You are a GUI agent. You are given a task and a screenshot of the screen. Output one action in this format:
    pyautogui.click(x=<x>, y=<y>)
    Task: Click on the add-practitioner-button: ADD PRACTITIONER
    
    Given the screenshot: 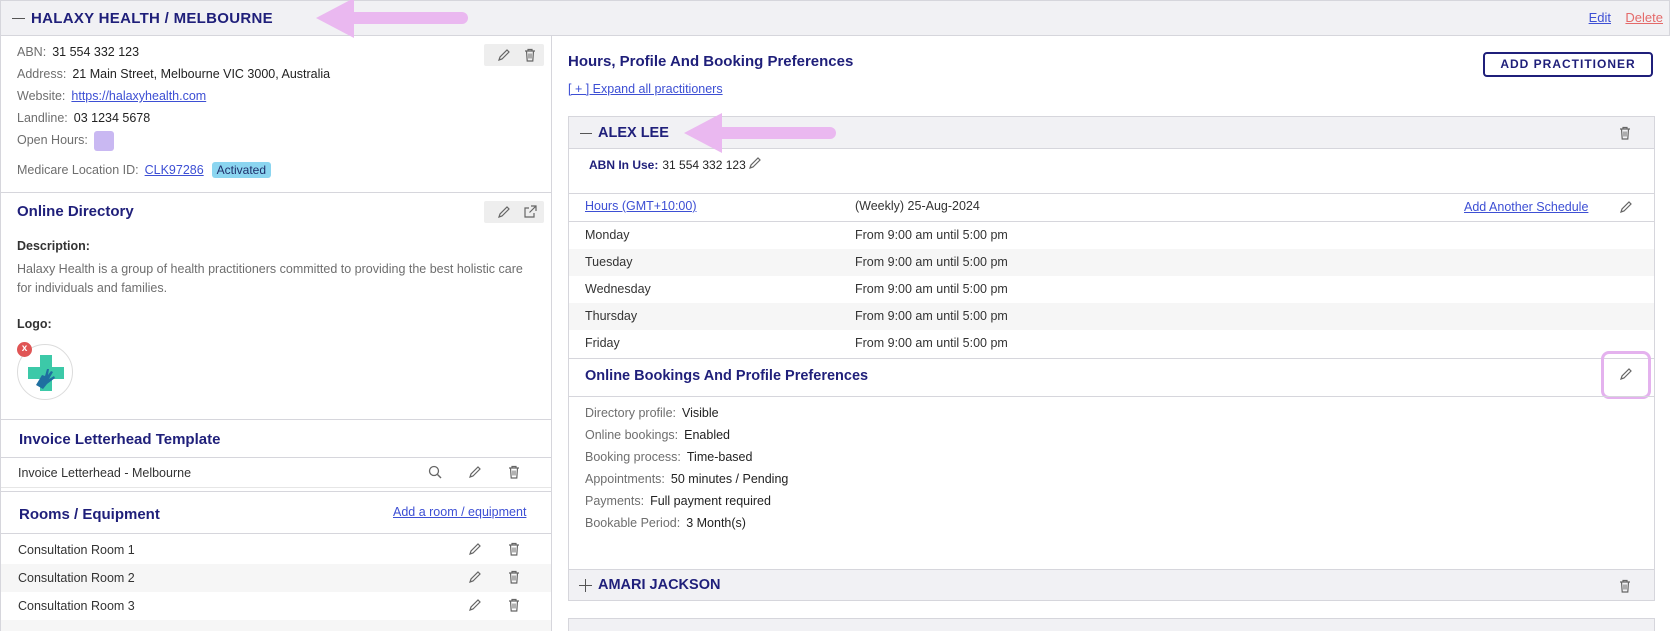 What is the action you would take?
    pyautogui.click(x=1568, y=64)
    